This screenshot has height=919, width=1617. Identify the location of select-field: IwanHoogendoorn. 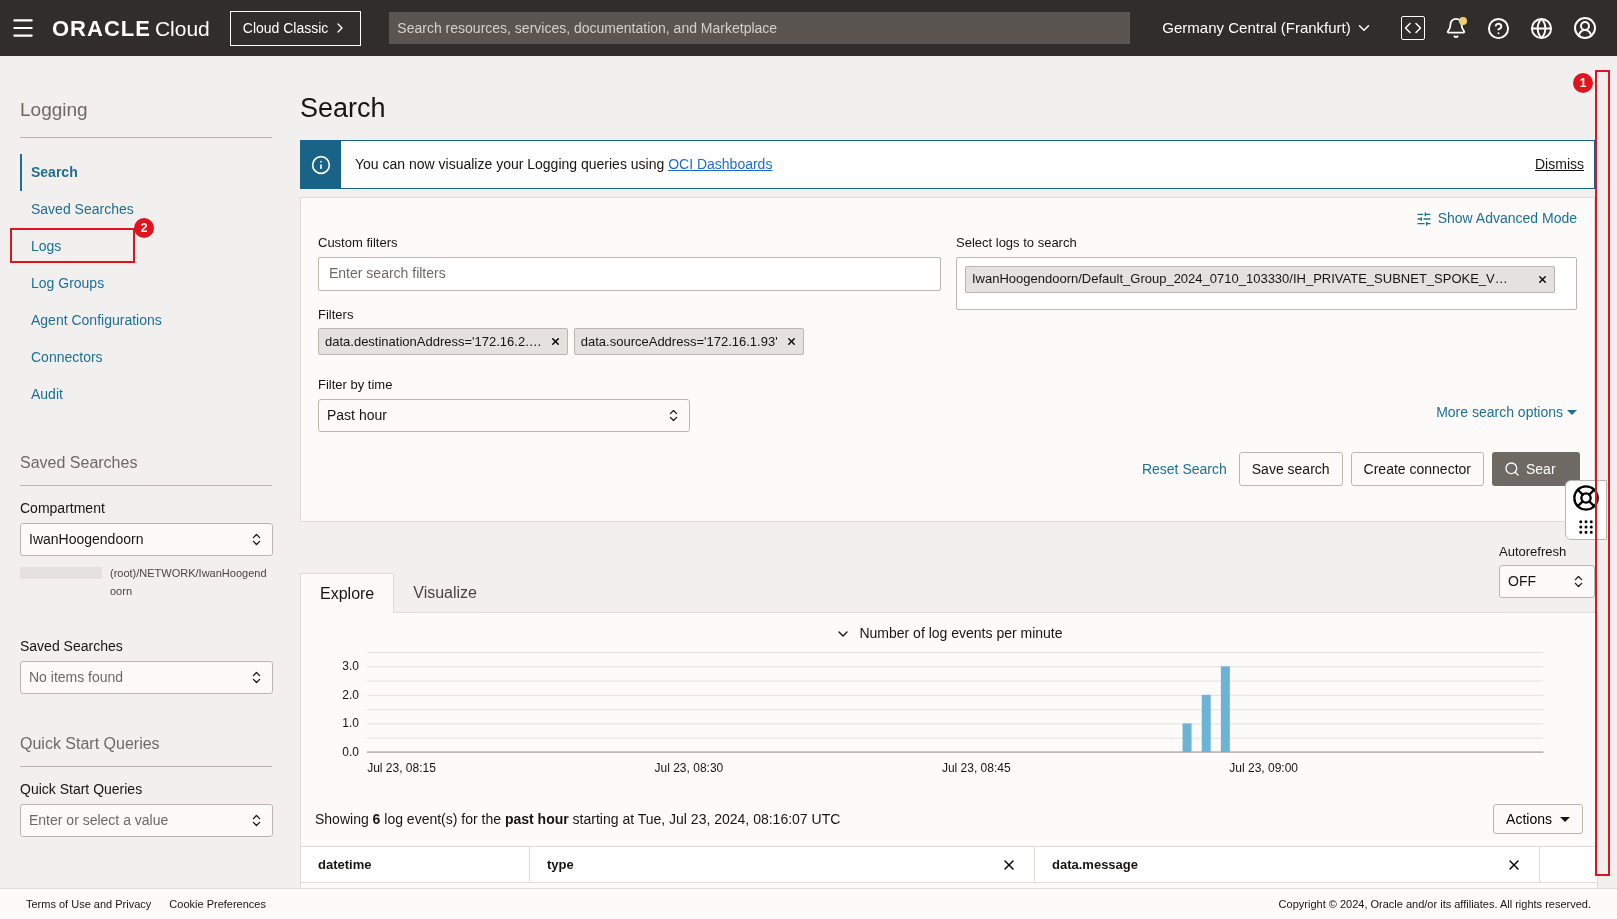
(146, 539).